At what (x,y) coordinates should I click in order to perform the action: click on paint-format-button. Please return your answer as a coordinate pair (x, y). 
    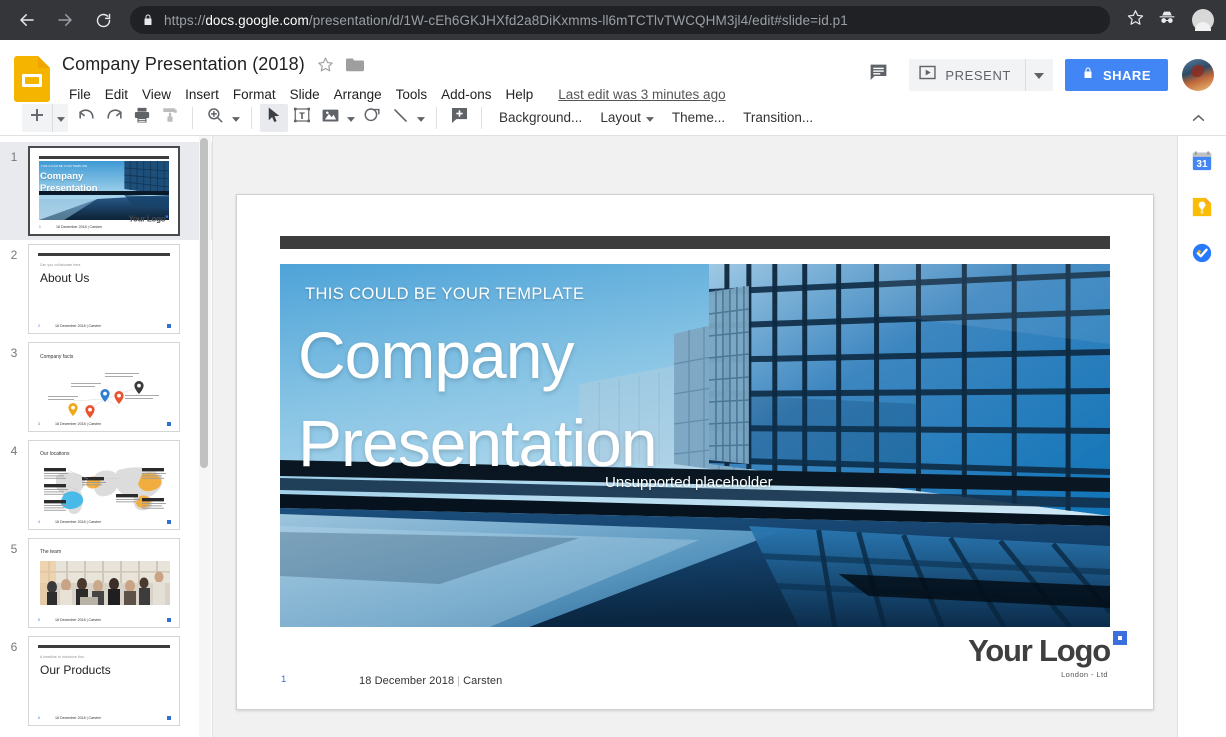
    Looking at the image, I should click on (170, 118).